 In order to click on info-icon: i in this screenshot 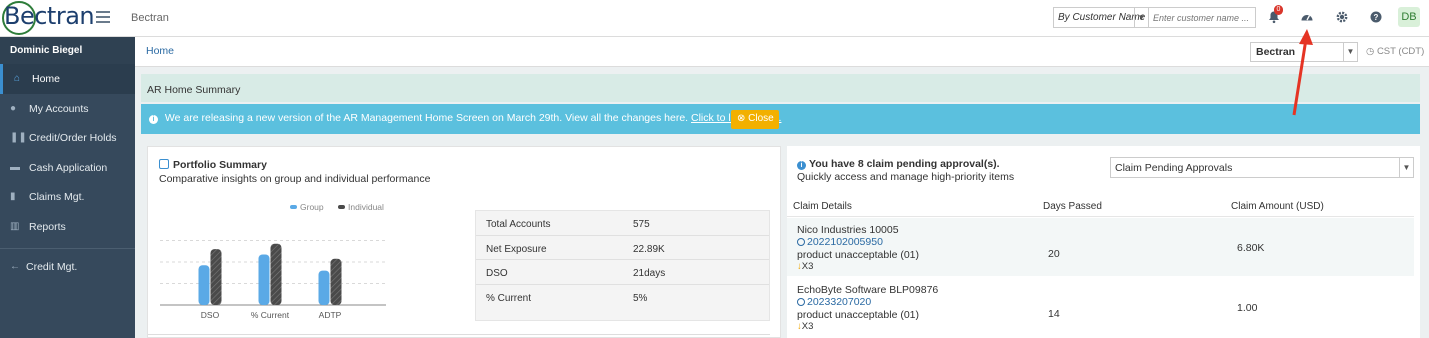, I will do `click(801, 165)`.